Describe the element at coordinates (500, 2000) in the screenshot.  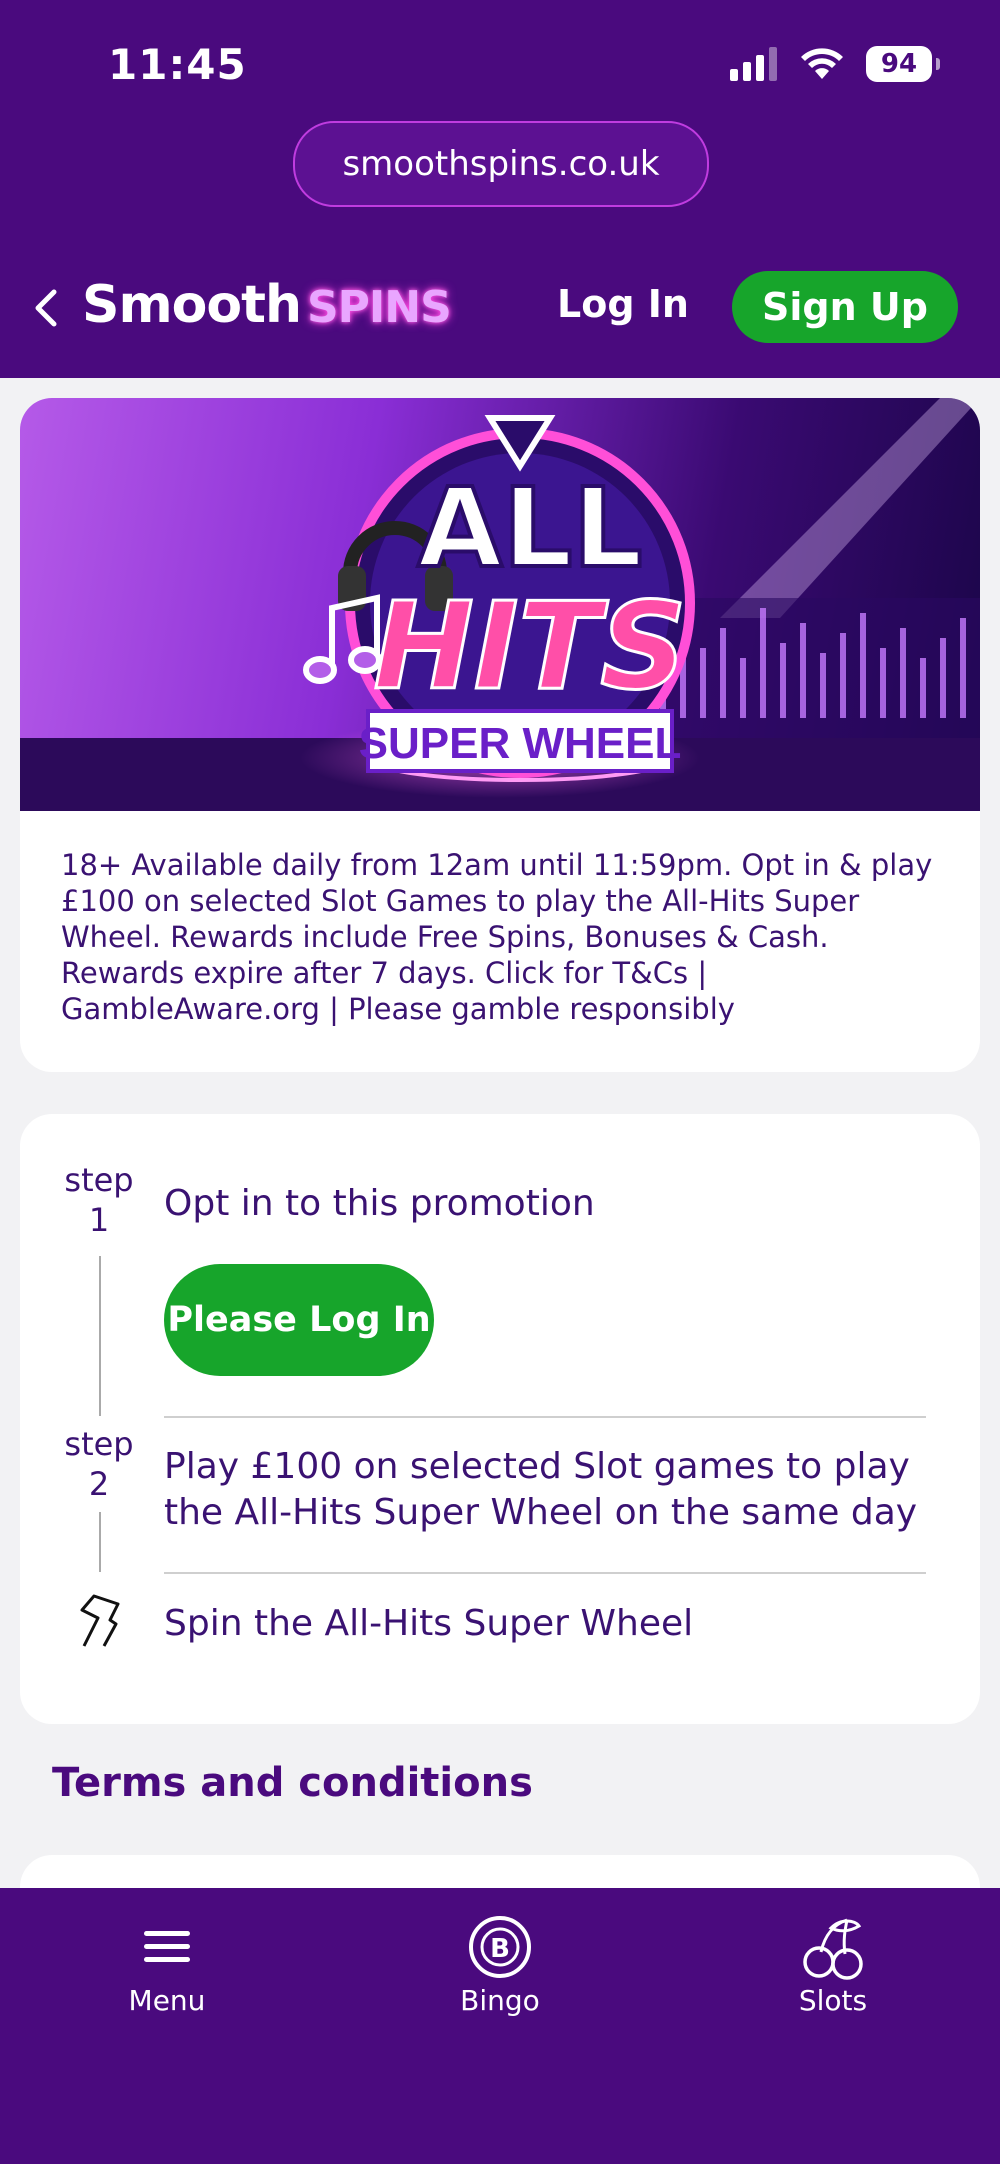
I see `nav-bingo-label: Bingo` at that location.